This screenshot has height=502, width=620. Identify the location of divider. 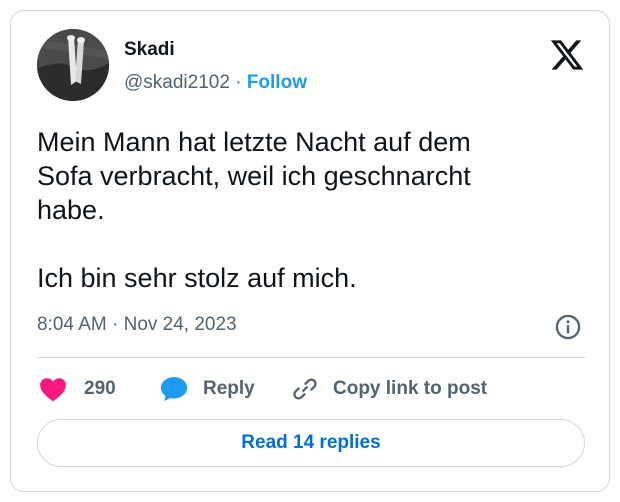
(311, 357).